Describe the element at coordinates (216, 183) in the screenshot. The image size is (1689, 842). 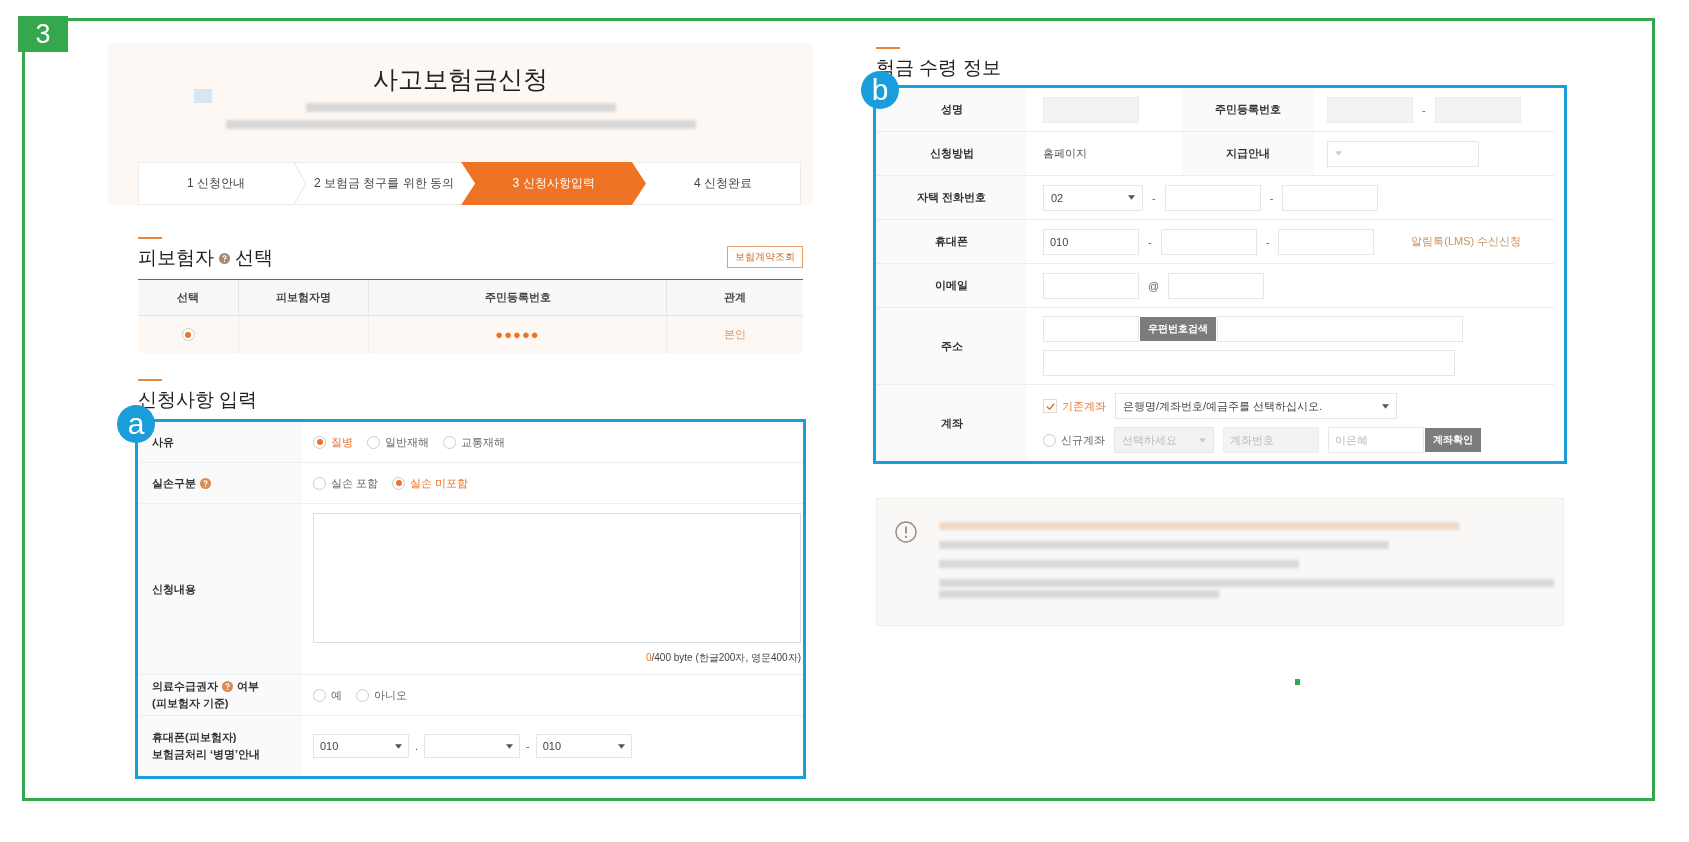
I see `step-tab: 1 신청안내` at that location.